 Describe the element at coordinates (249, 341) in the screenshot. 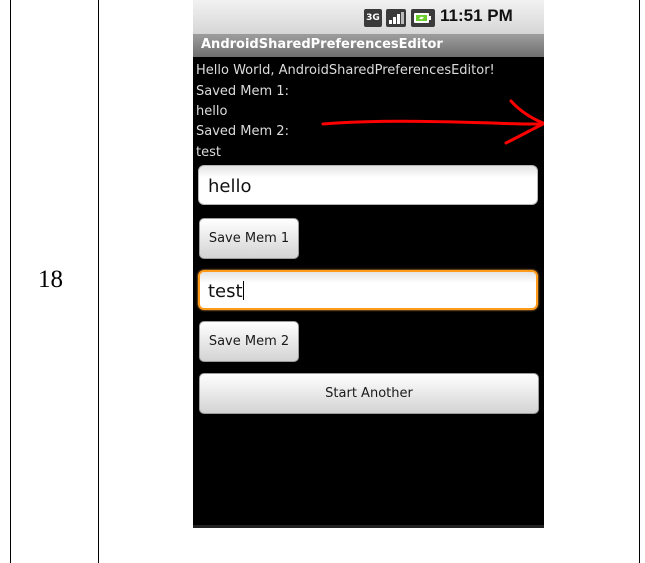

I see `save-mem2-button: Save Mem 2` at that location.